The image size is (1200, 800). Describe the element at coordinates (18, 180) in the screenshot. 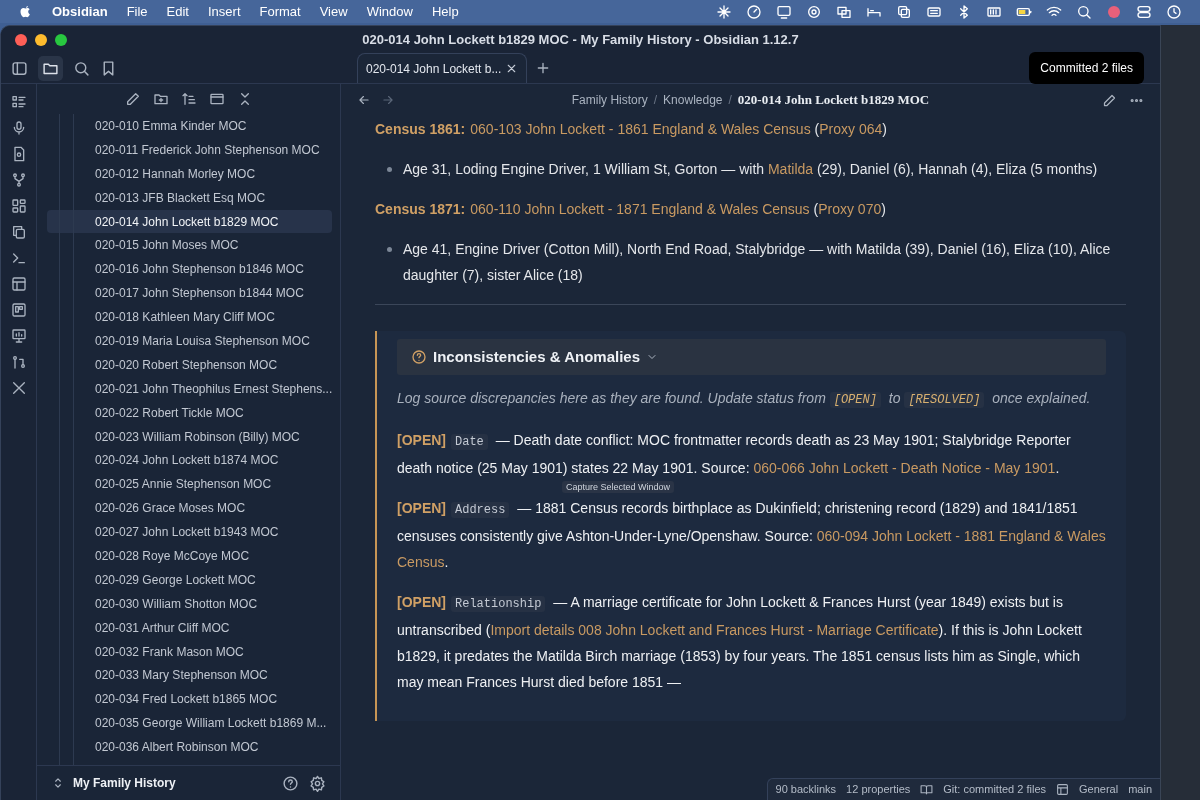

I see `branch-icon` at that location.